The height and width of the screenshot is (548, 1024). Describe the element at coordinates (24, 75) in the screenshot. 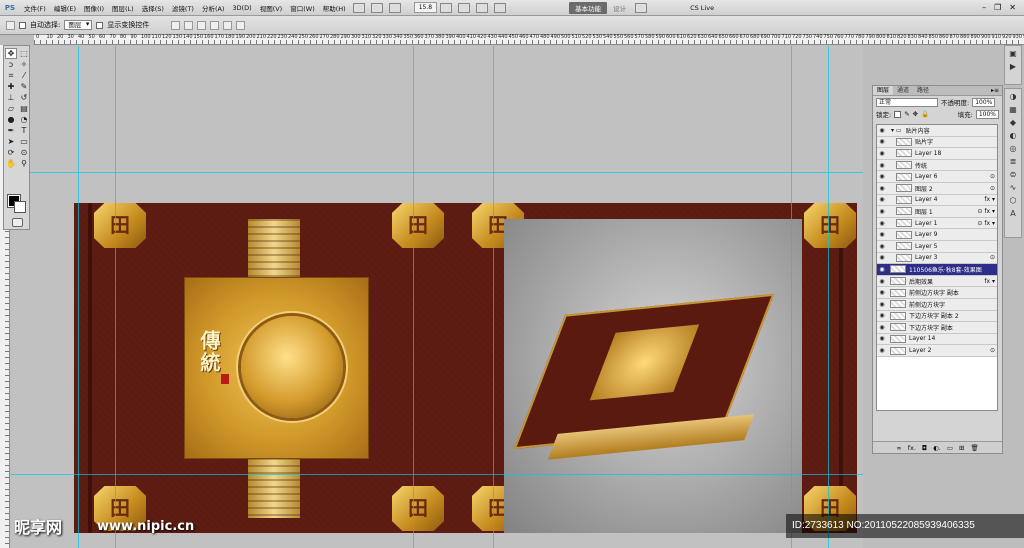

I see `eyedropper-tool-icon: ⁄` at that location.